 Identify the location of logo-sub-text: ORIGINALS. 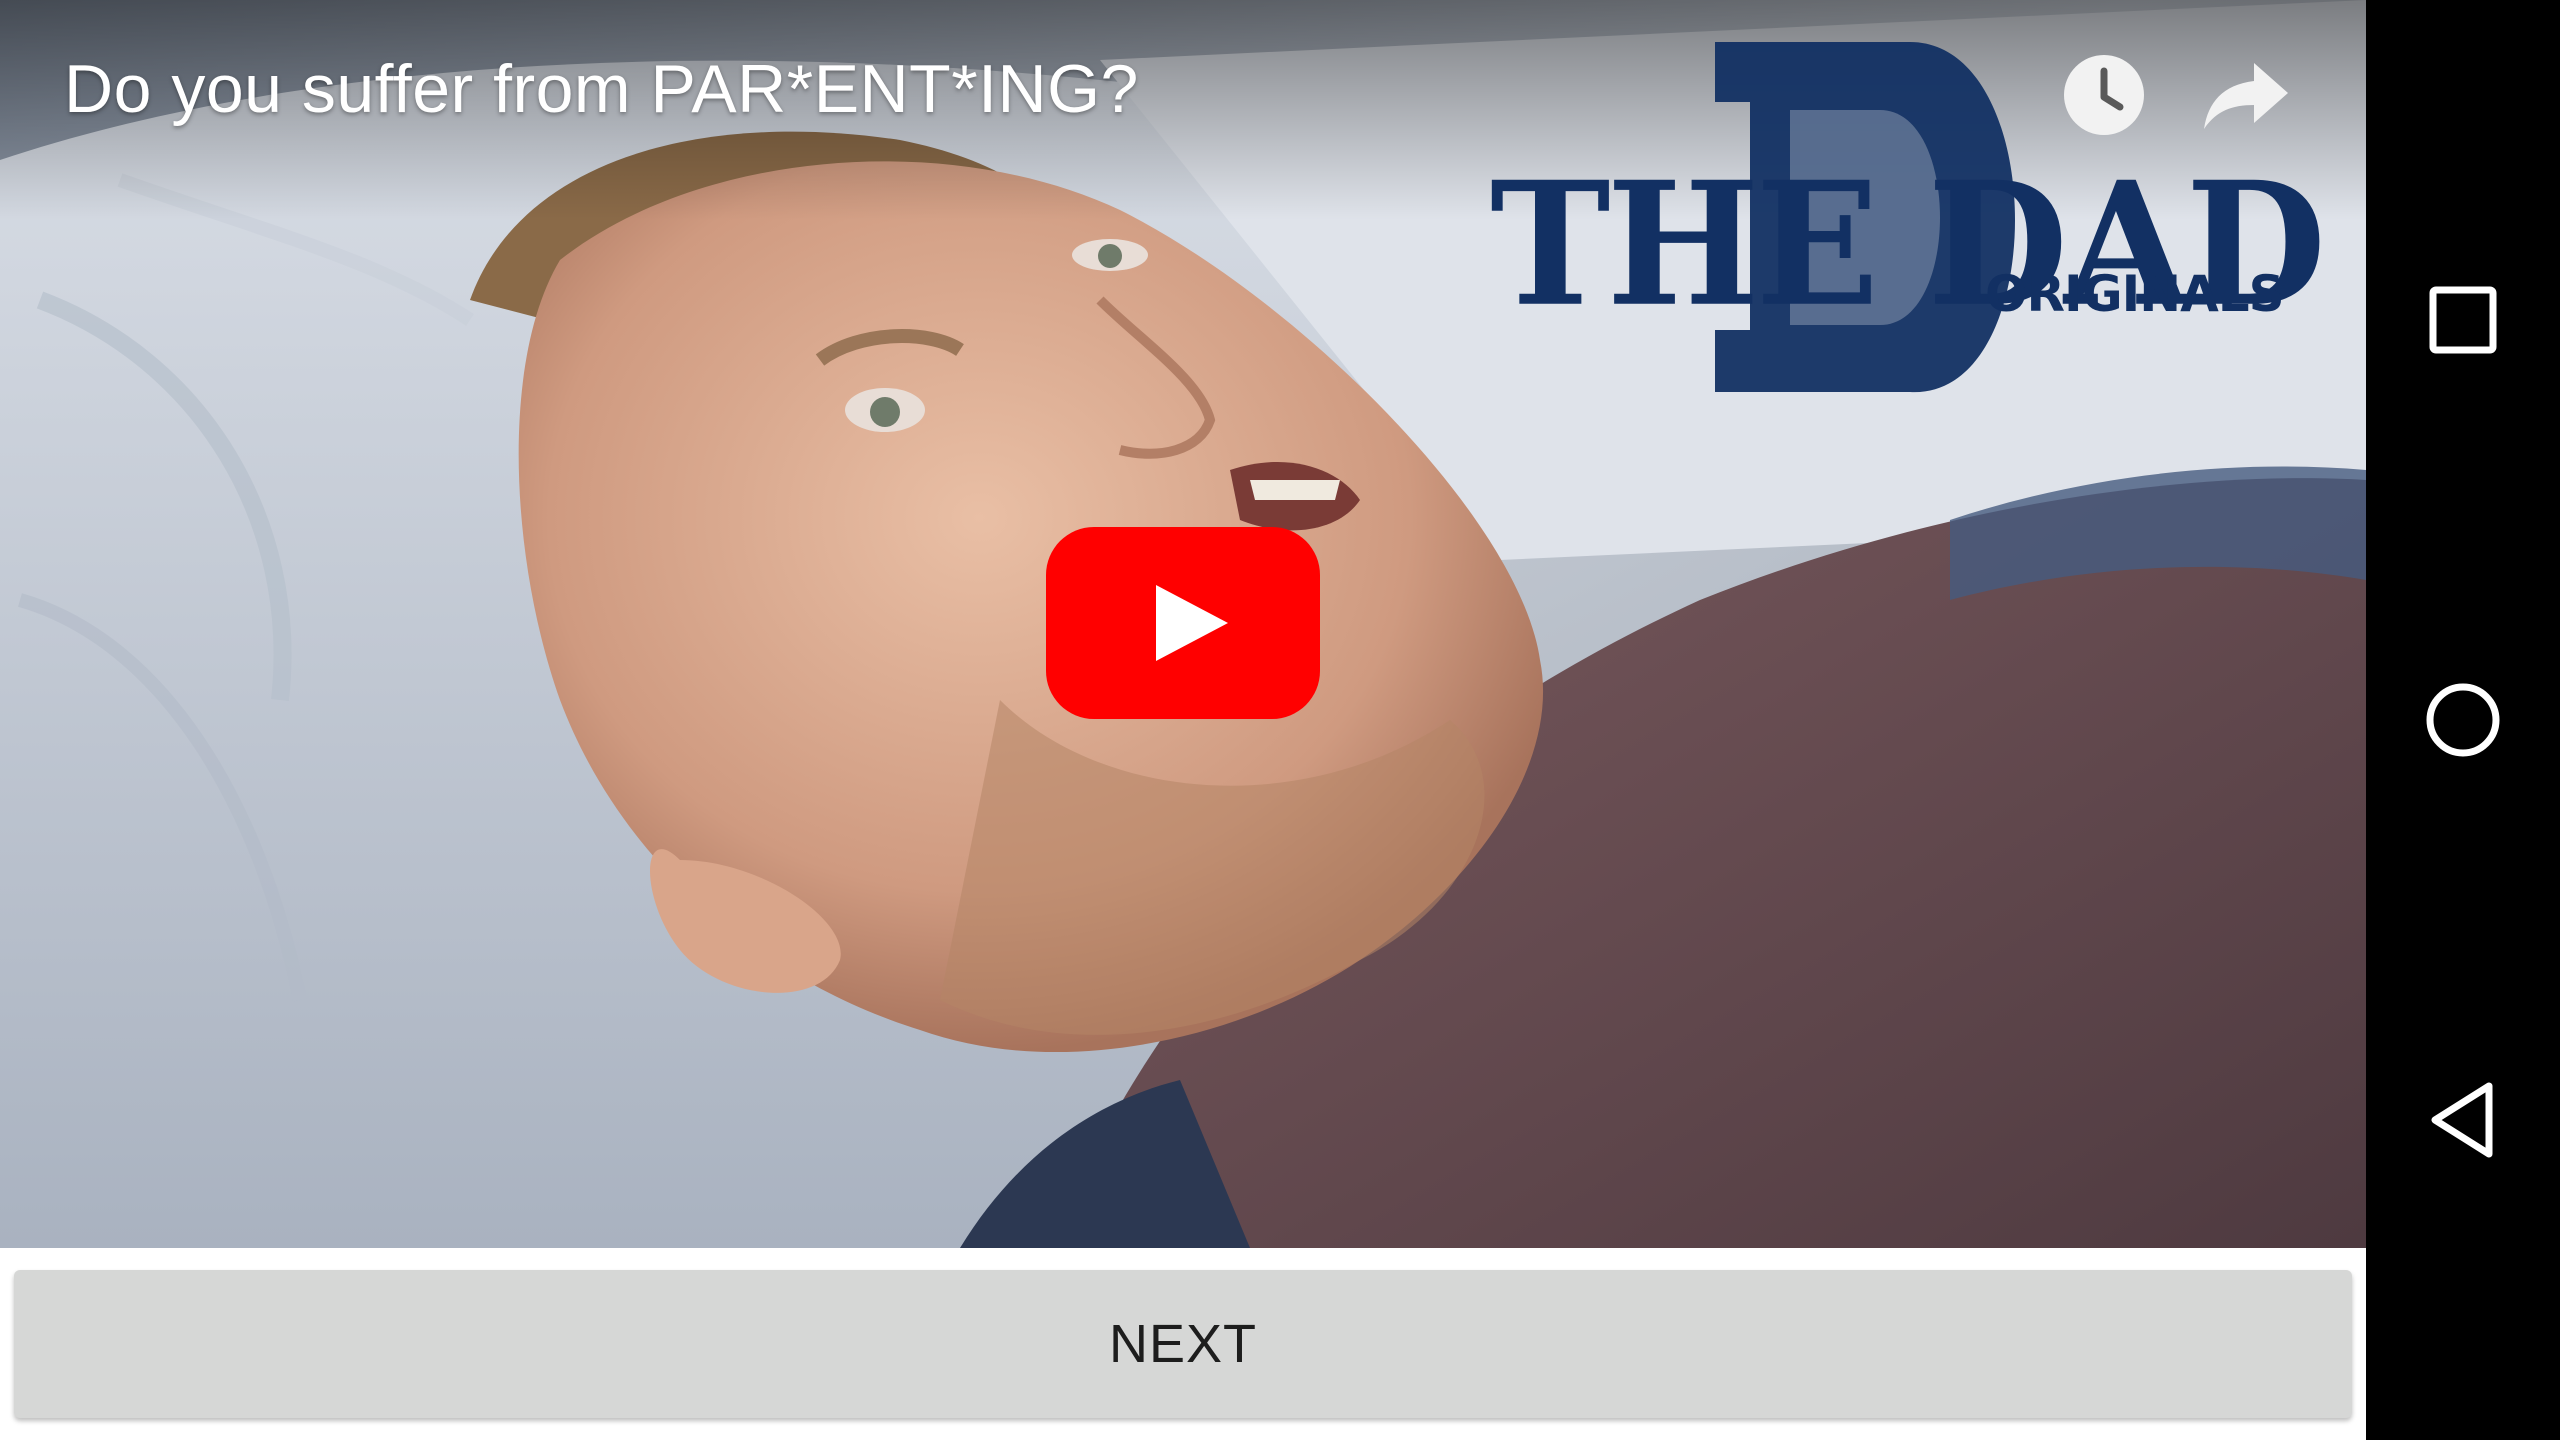
(2135, 294).